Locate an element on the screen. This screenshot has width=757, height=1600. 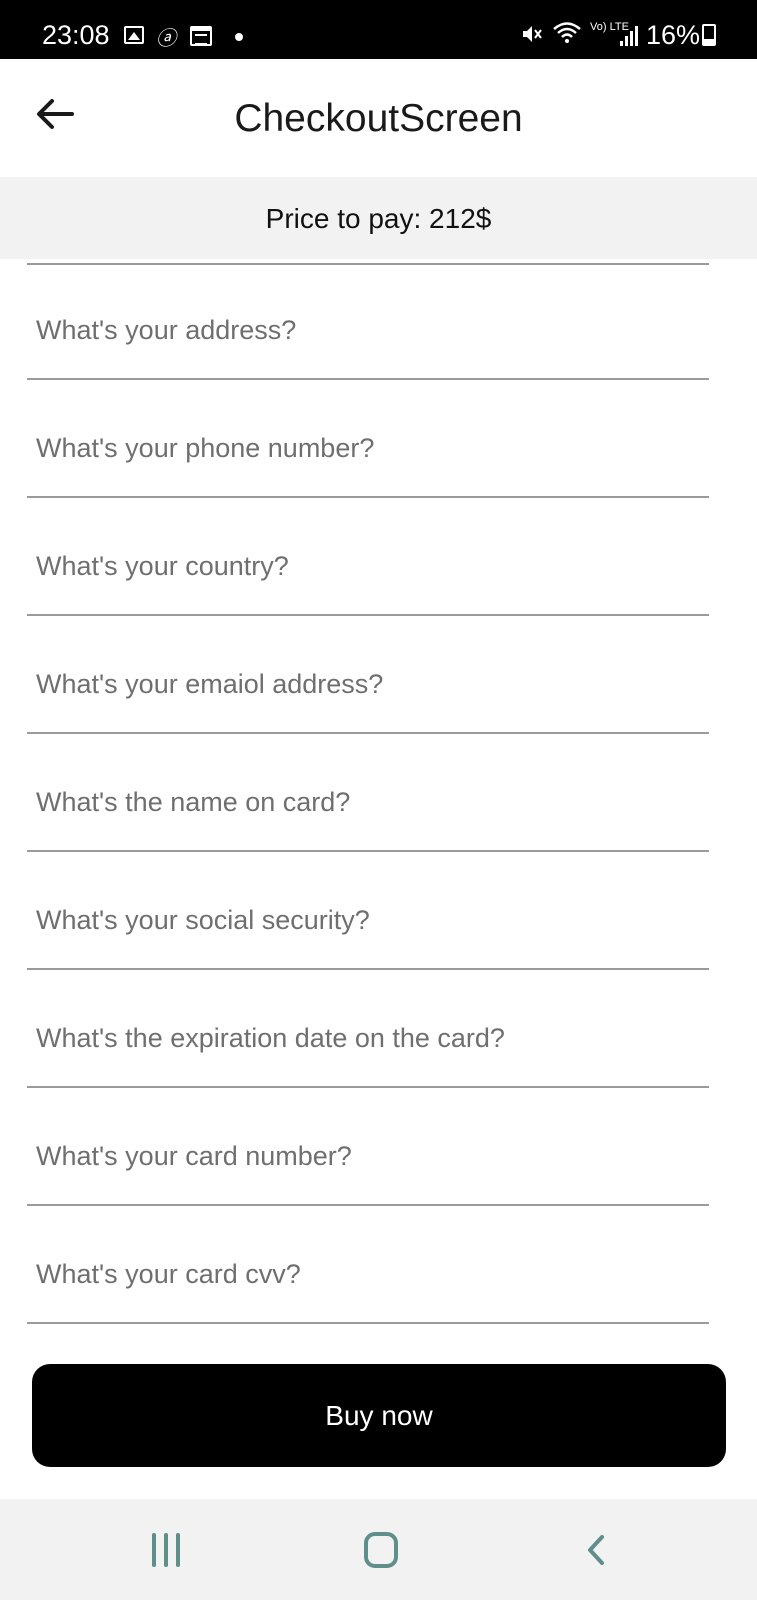
signature-icon: ⓐ is located at coordinates (166, 39).